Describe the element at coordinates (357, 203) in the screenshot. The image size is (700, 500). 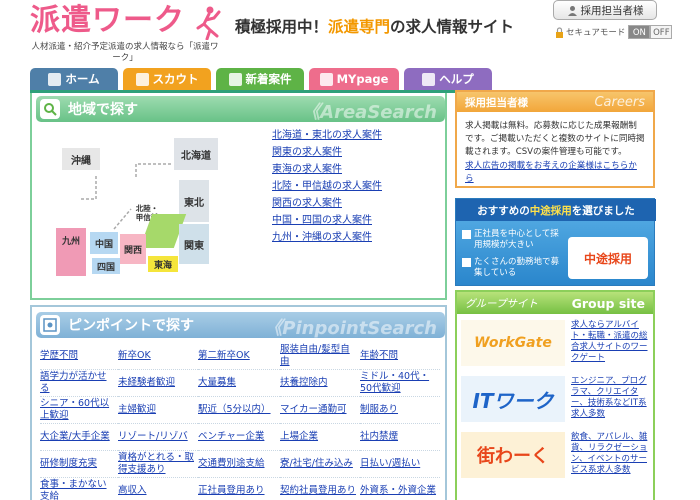
I see `area-link-item: 関西の求人案件` at that location.